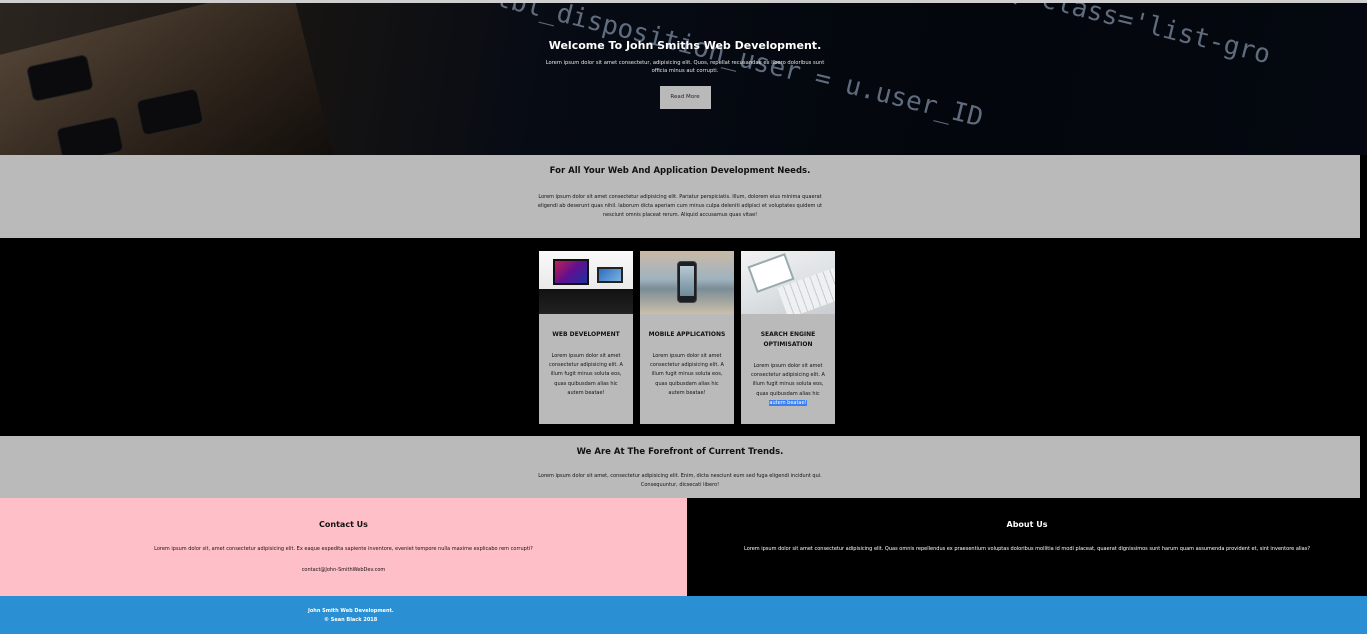 The width and height of the screenshot is (1367, 634). Describe the element at coordinates (610, 275) in the screenshot. I see `laptop-shape` at that location.